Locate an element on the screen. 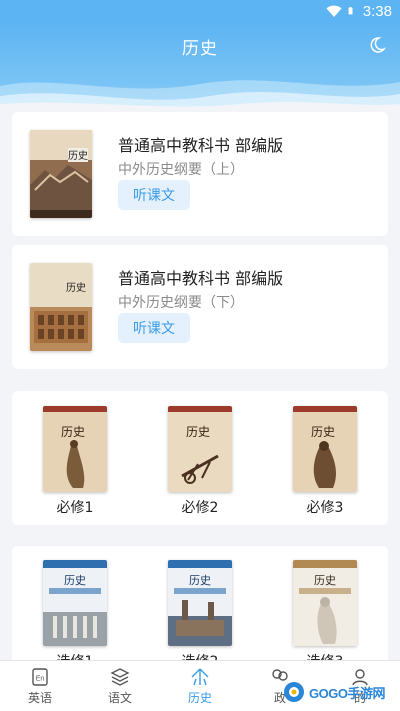 The height and width of the screenshot is (711, 400). watermark-logo-icon is located at coordinates (294, 692).